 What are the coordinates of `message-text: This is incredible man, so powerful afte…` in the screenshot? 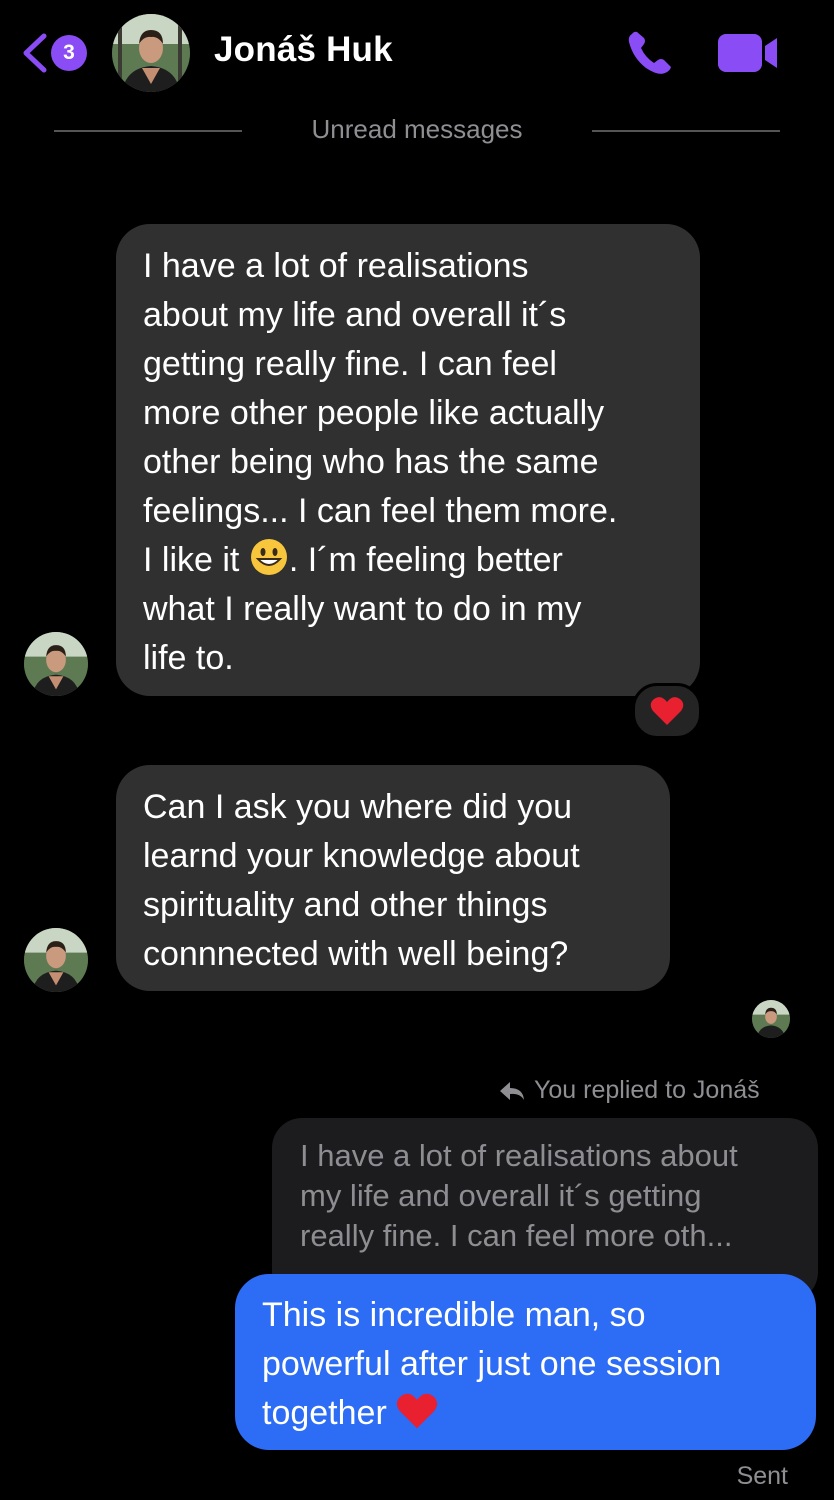 It's located at (492, 1364).